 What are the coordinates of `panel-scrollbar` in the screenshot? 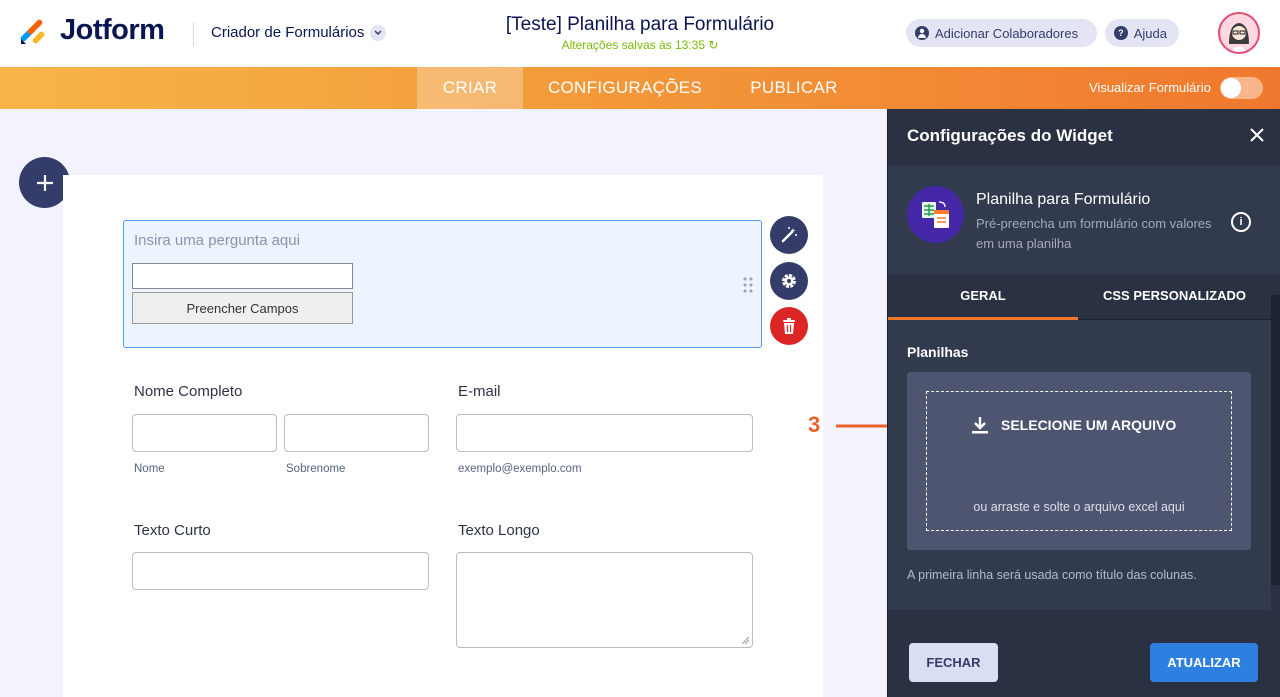 It's located at (1275, 440).